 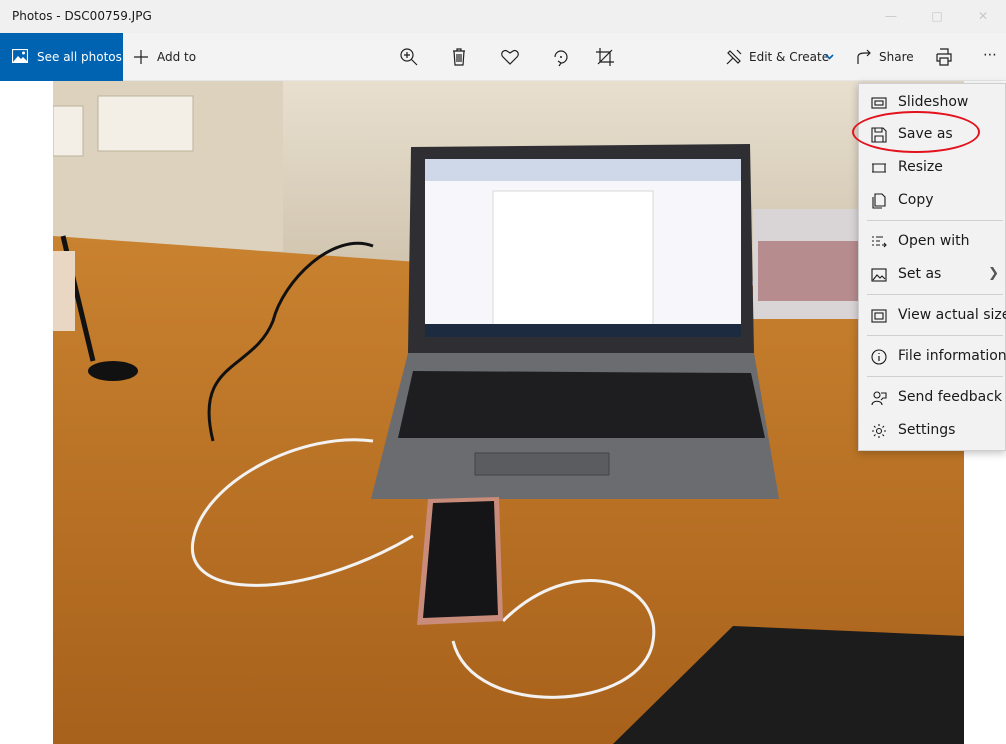 I want to click on share-icon, so click(x=864, y=56).